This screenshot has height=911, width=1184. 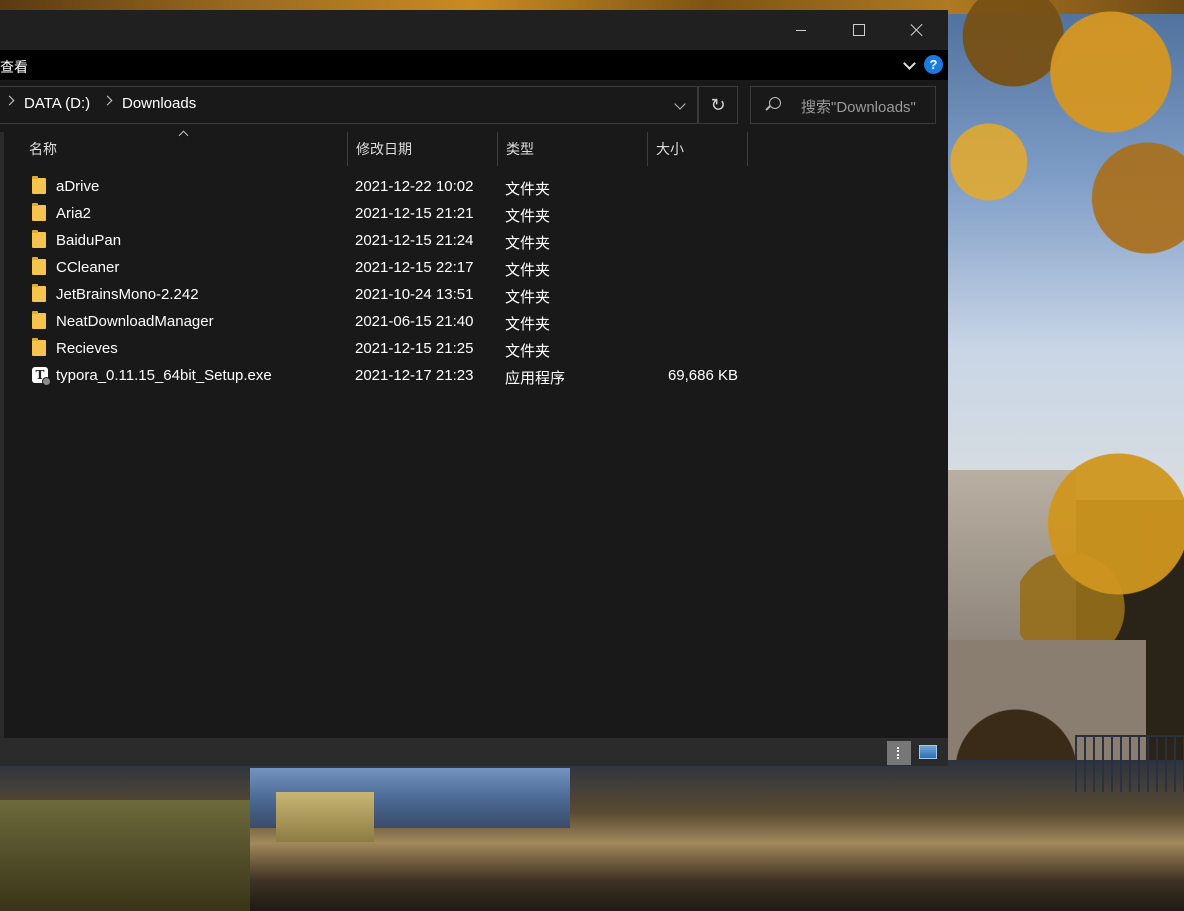 I want to click on status-bar, so click(x=474, y=752).